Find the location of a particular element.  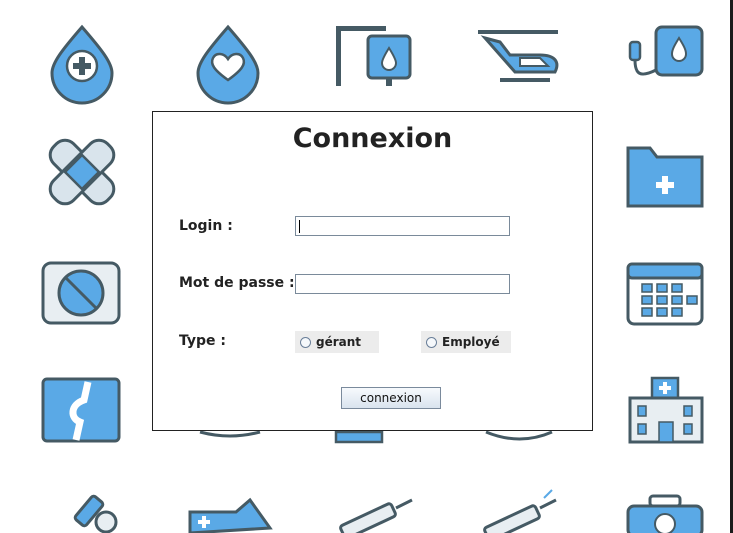

calendar-icon is located at coordinates (665, 294).